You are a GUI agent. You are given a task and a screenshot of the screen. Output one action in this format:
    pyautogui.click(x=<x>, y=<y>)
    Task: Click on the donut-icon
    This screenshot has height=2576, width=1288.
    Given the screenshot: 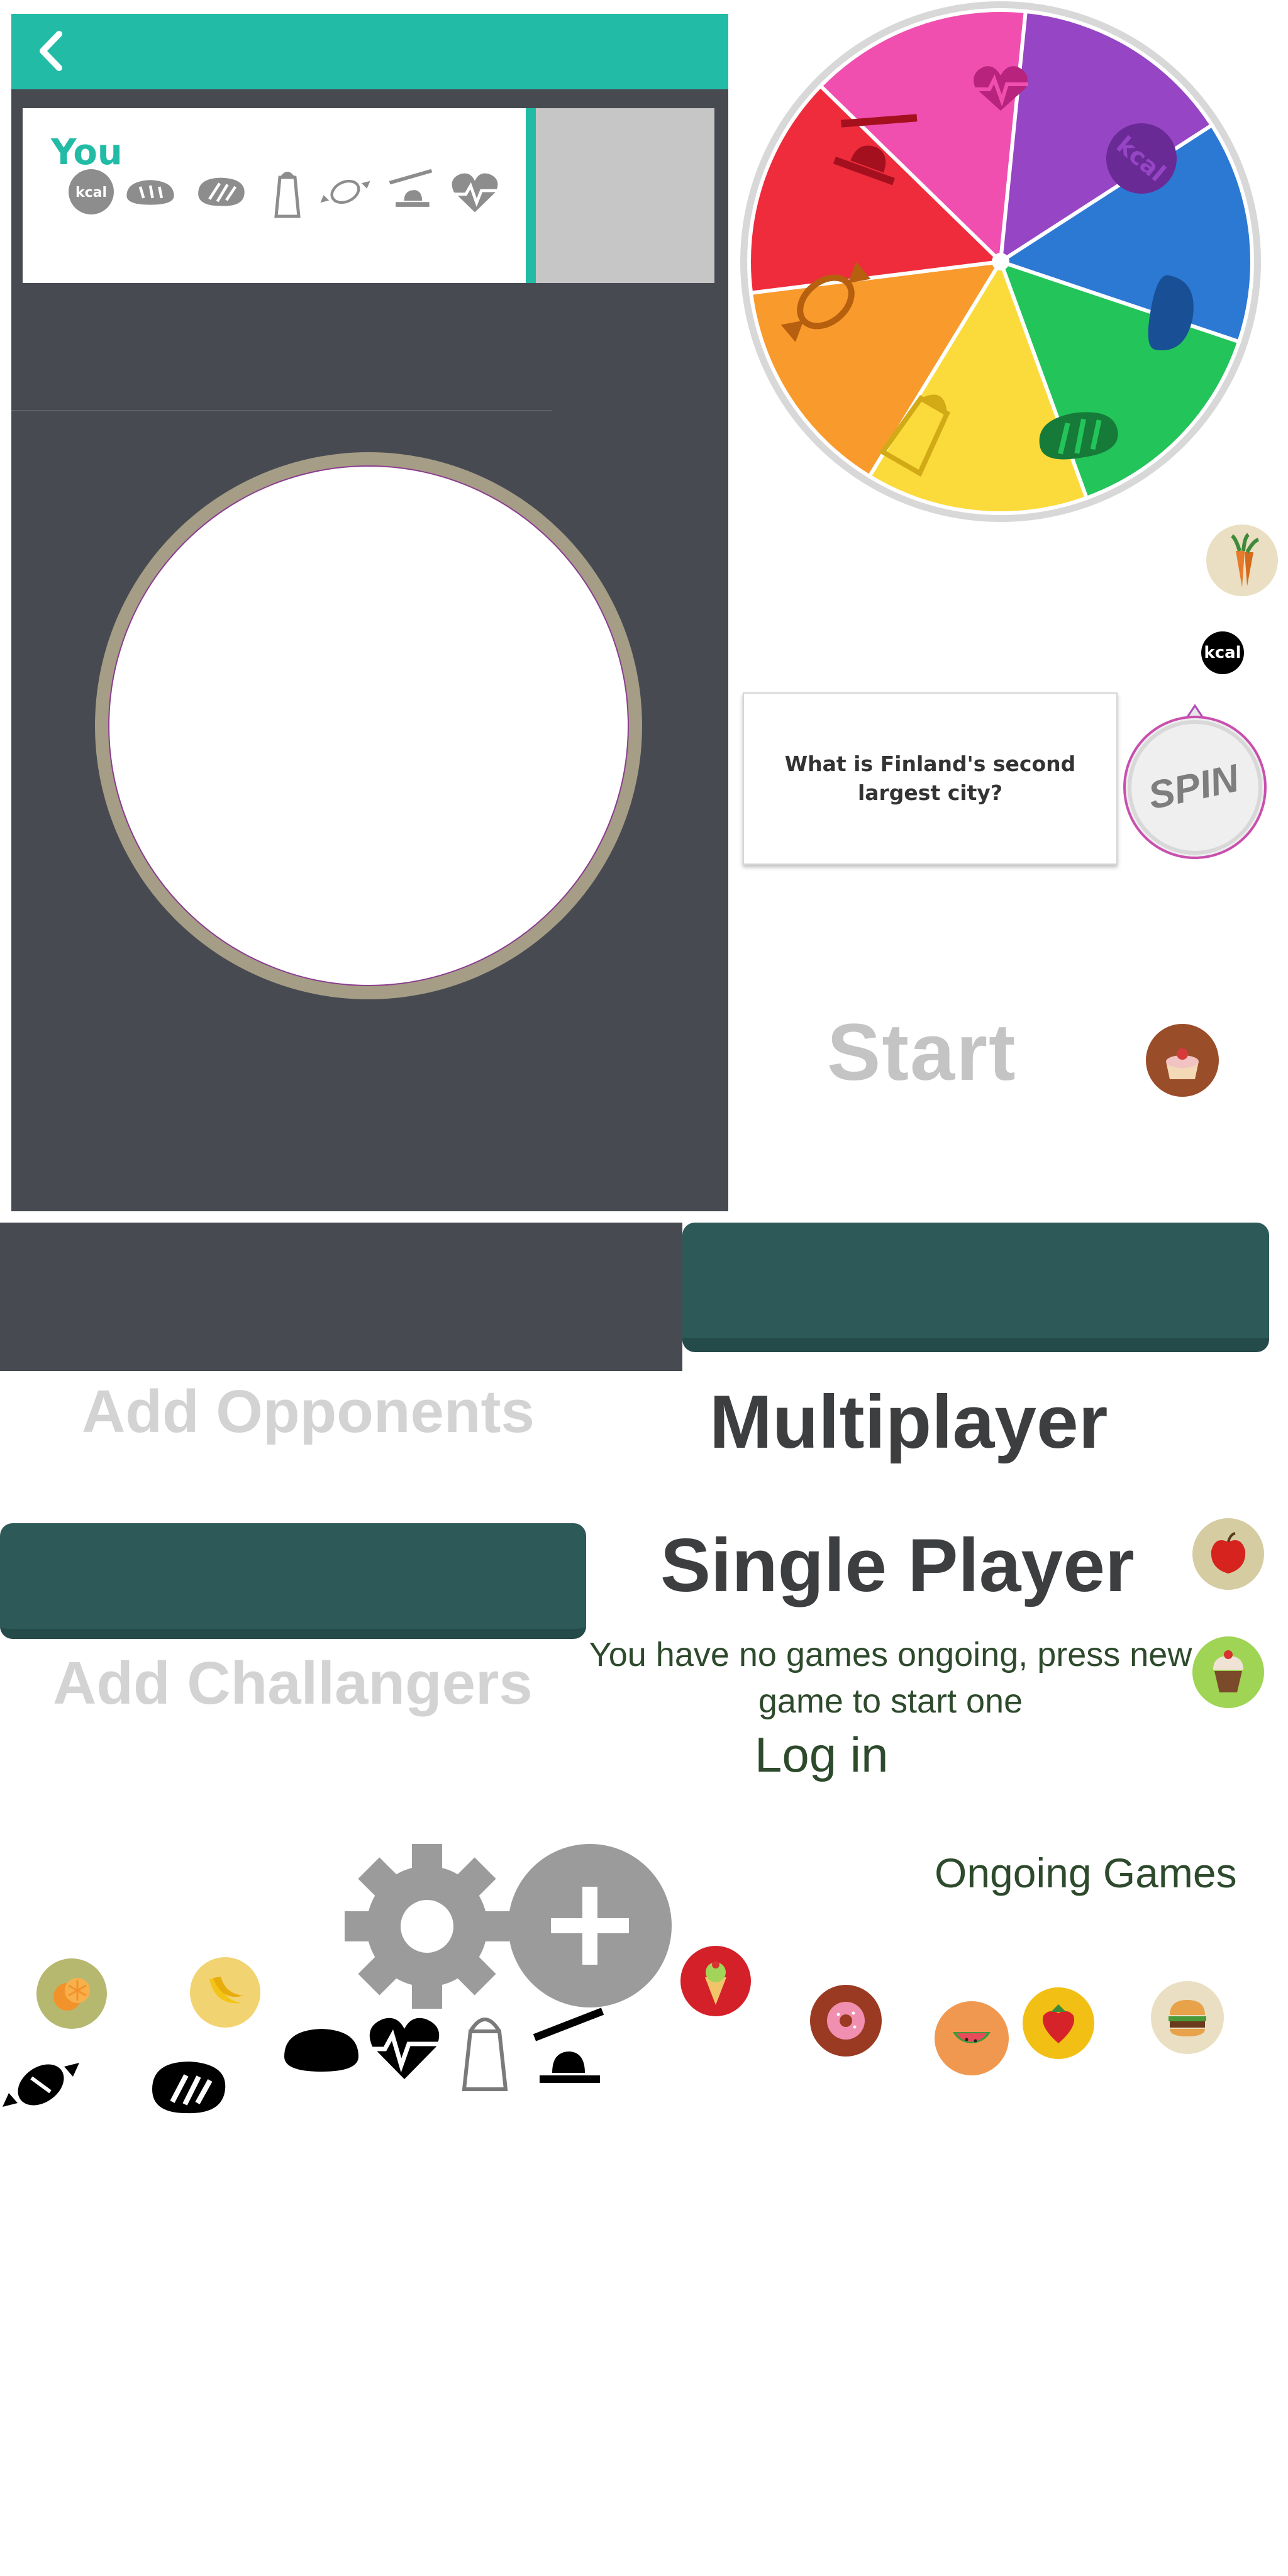 What is the action you would take?
    pyautogui.click(x=846, y=2021)
    